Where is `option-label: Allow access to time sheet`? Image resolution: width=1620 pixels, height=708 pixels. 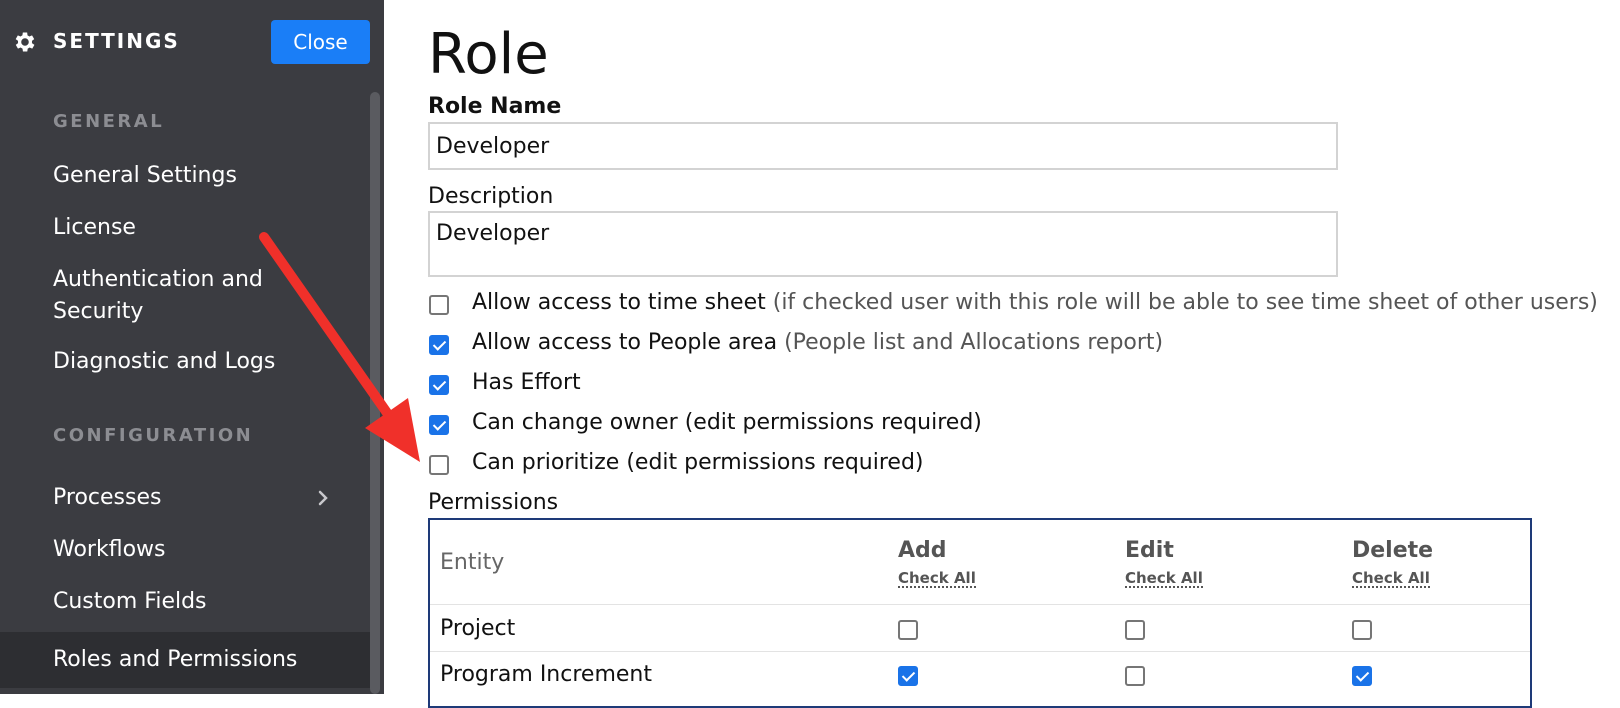 option-label: Allow access to time sheet is located at coordinates (619, 302).